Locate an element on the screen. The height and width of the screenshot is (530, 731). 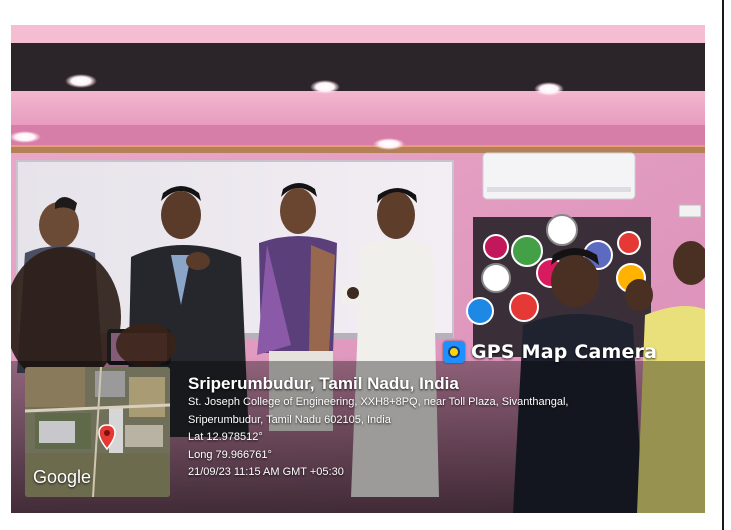
app-badge-label: GPS Map Camera is located at coordinates (564, 352).